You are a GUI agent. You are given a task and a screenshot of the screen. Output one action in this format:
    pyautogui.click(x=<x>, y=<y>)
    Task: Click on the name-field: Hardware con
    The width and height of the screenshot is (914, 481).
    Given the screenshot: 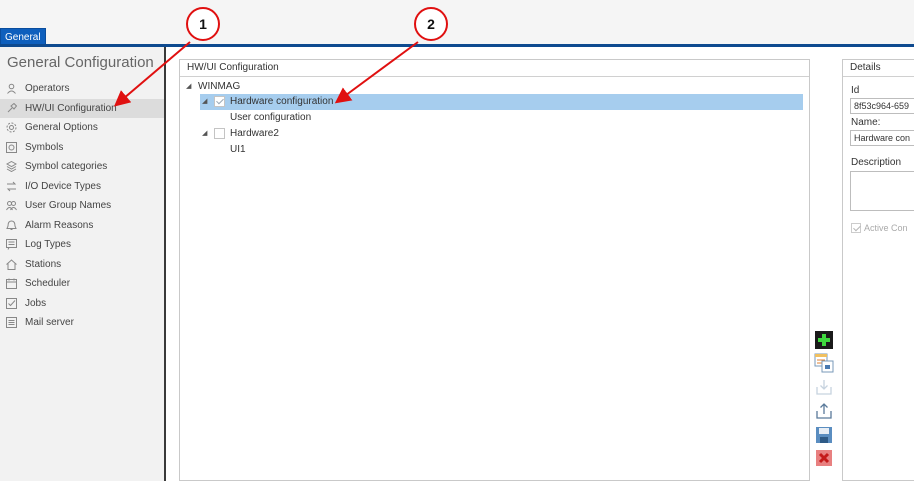 What is the action you would take?
    pyautogui.click(x=882, y=138)
    